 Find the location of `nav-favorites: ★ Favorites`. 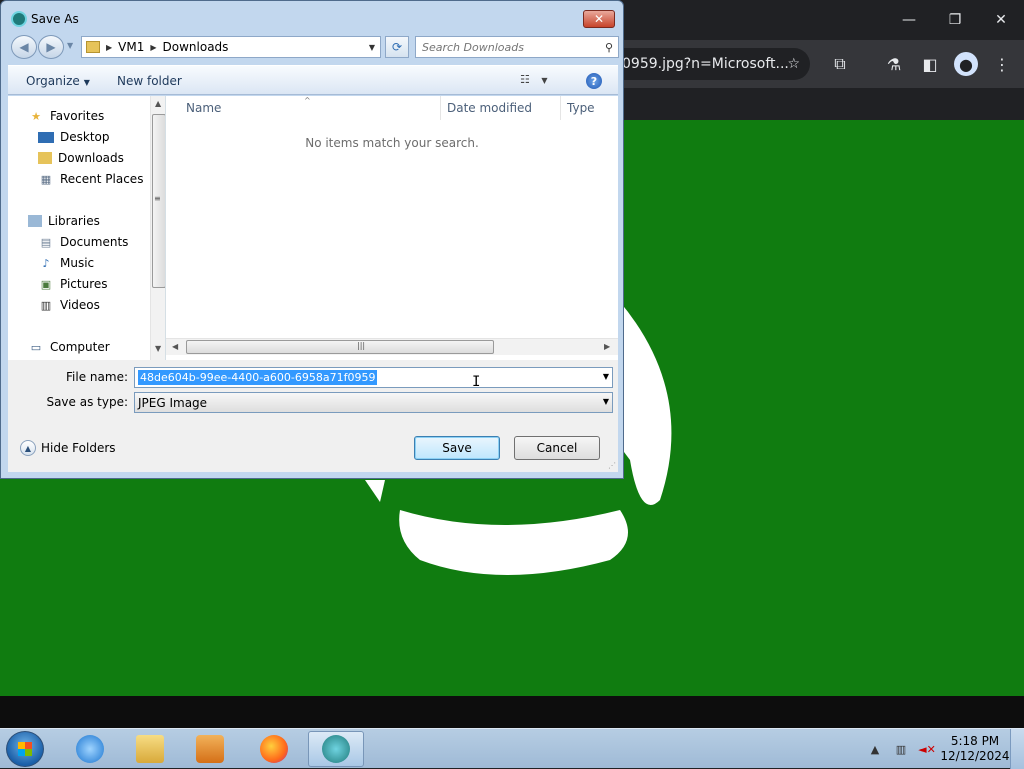

nav-favorites: ★ Favorites is located at coordinates (66, 116).